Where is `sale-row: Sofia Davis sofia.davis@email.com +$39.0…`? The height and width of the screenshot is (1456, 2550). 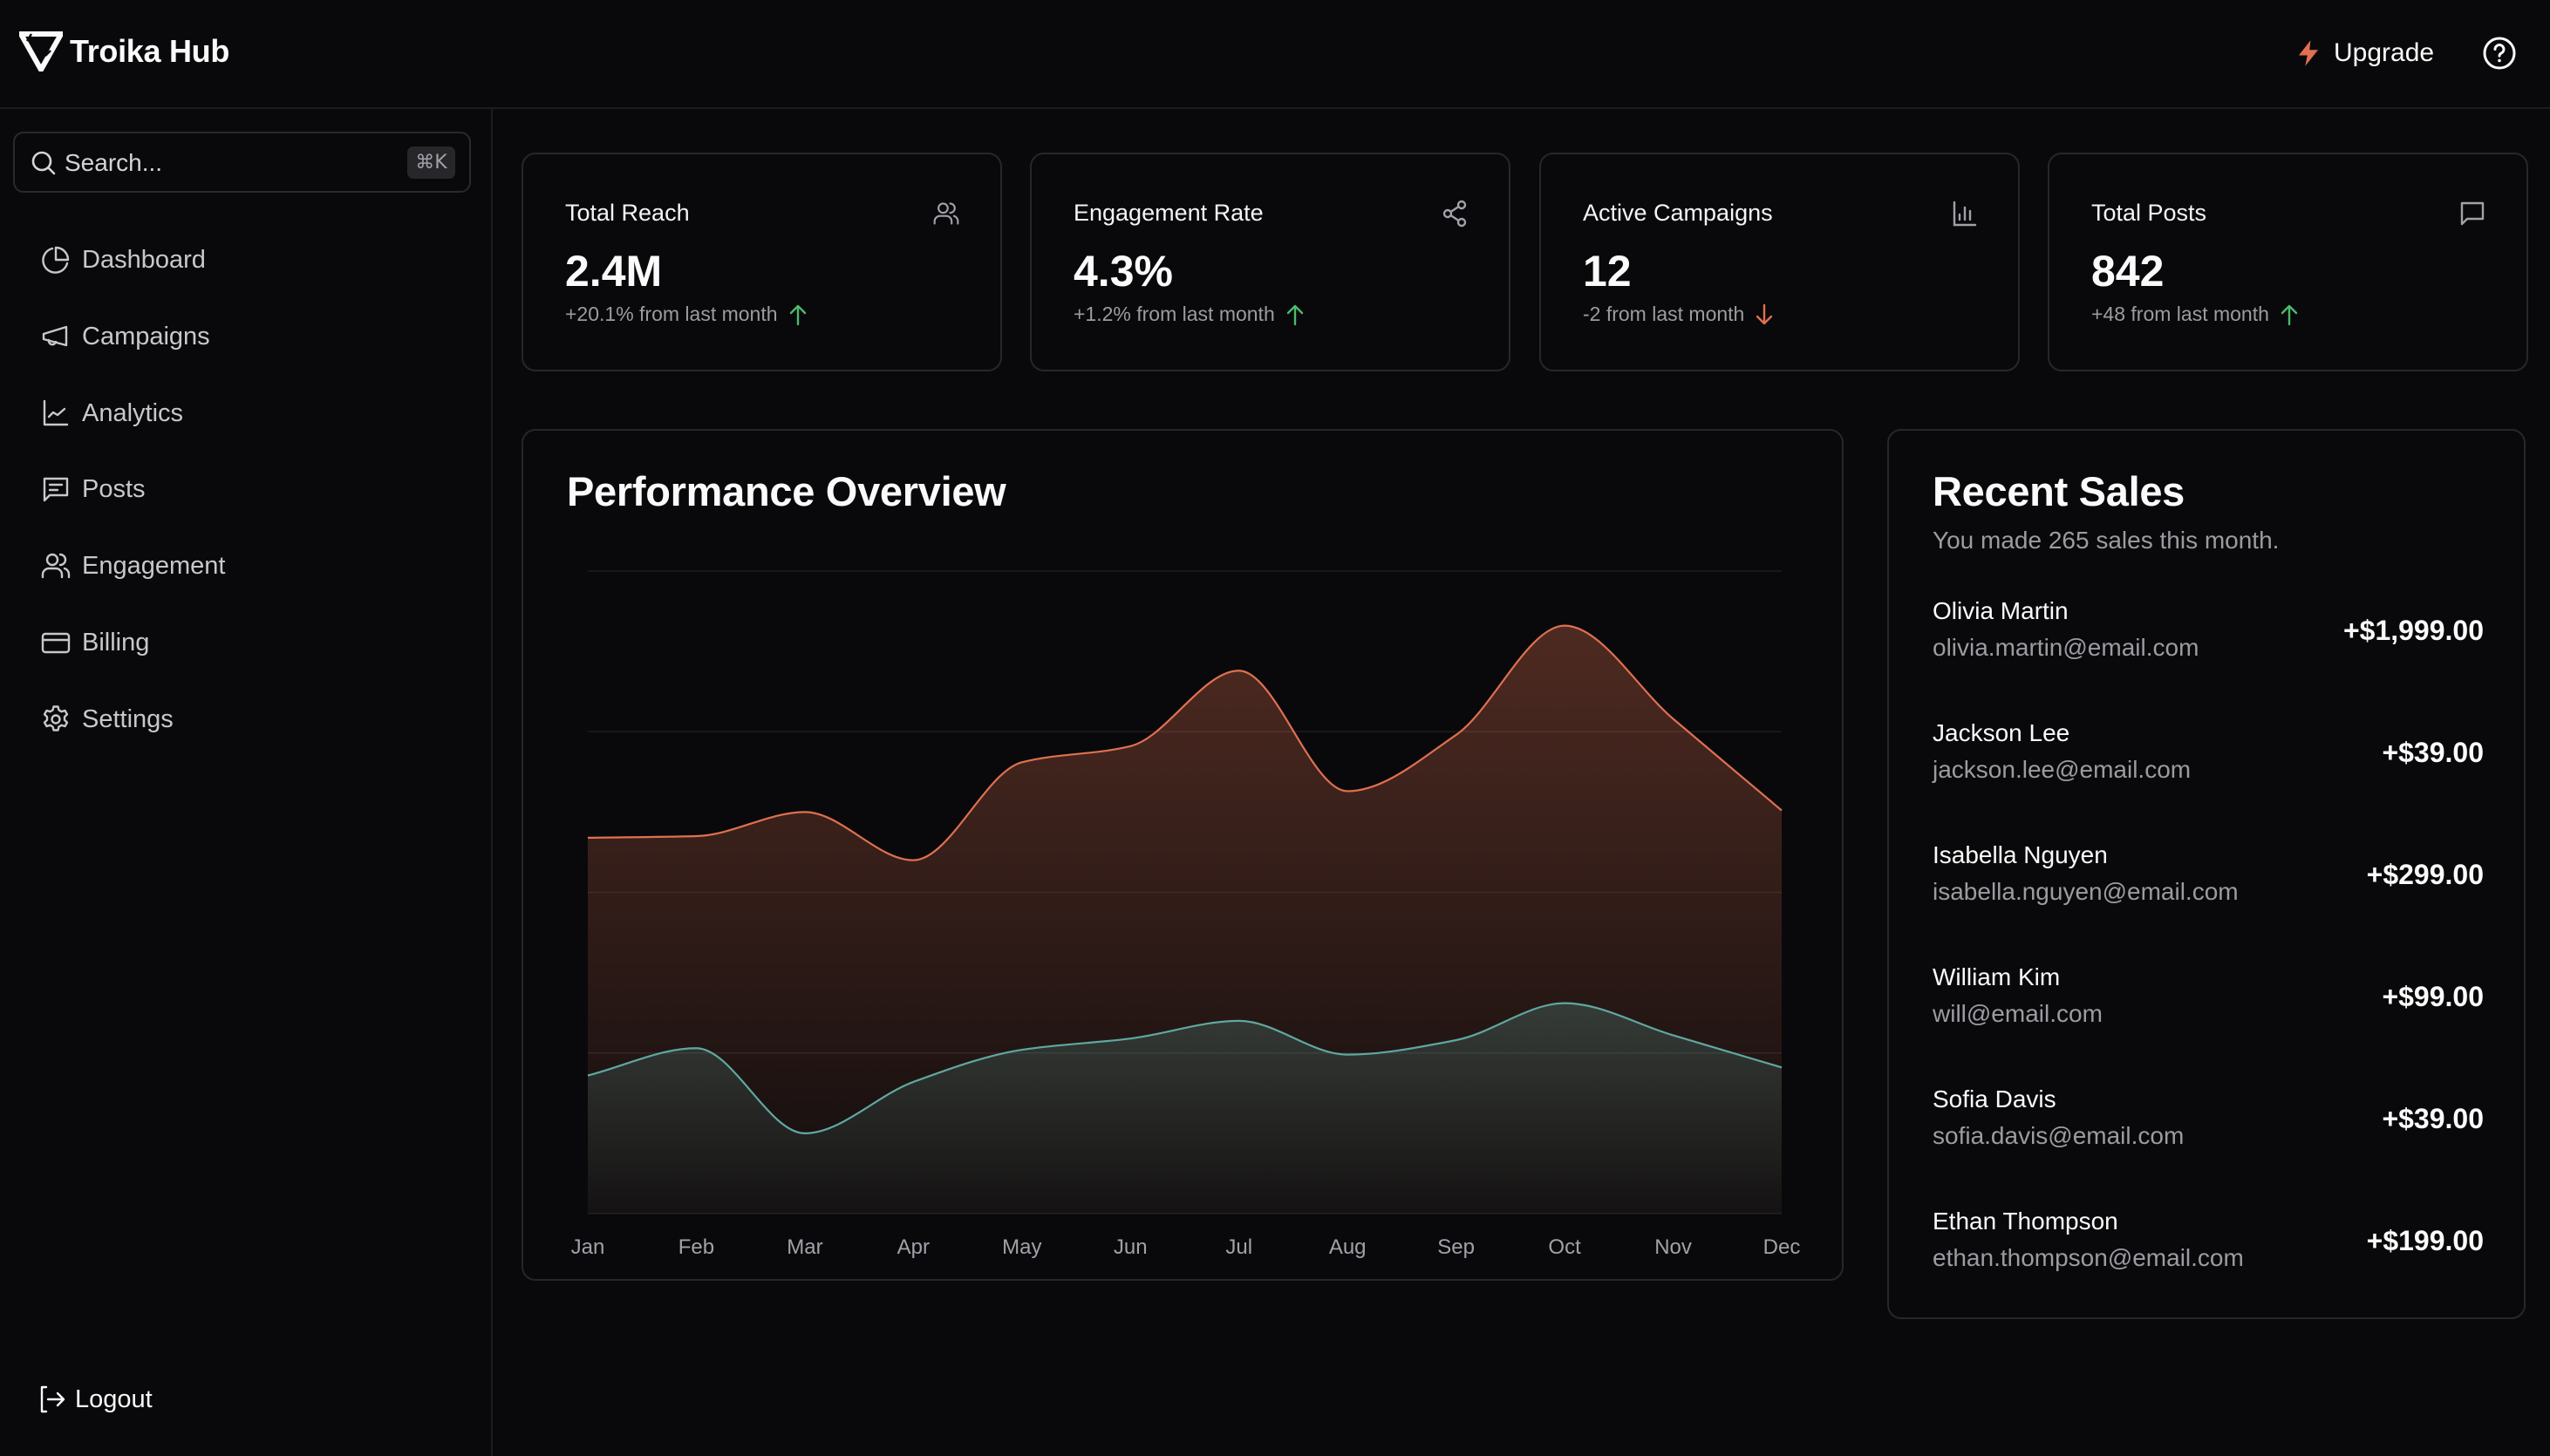
sale-row: Sofia Davis sofia.davis@email.com +$39.0… is located at coordinates (2208, 1124).